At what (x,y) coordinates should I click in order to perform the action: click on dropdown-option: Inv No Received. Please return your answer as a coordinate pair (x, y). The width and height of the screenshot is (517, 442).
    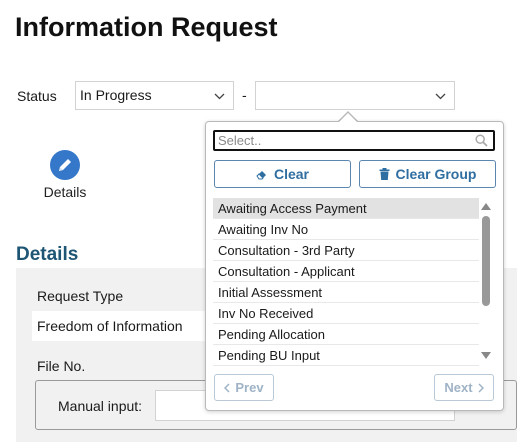
    Looking at the image, I should click on (346, 313).